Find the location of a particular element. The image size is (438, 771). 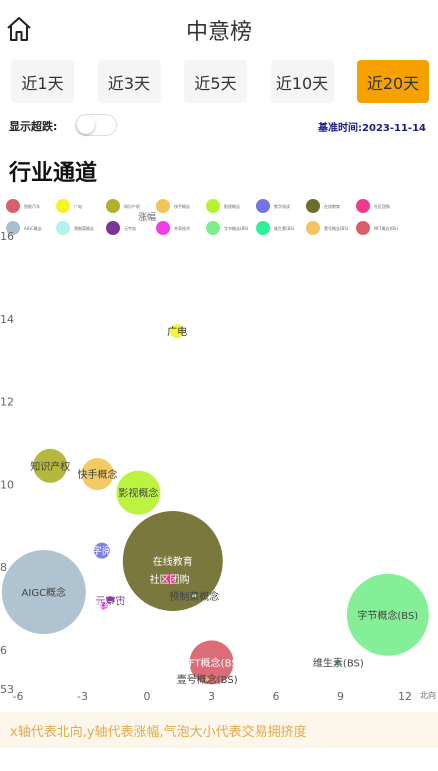

bubble-label: 字节概念(BS) is located at coordinates (387, 615).